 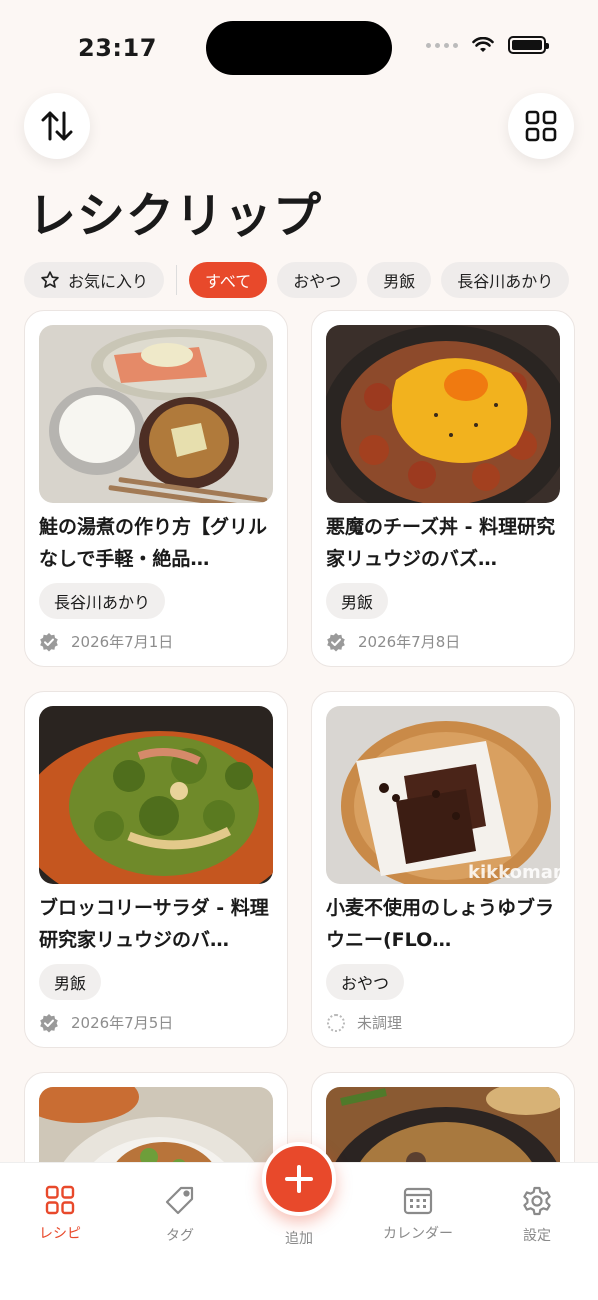 I want to click on dynamic-island, so click(x=299, y=48).